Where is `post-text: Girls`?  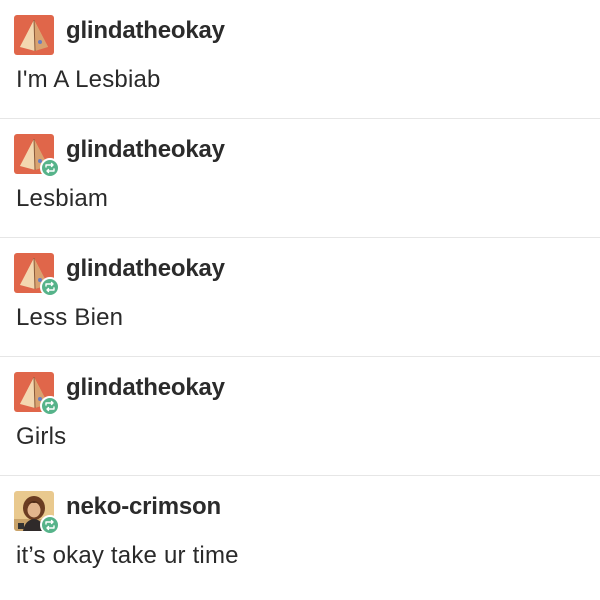 post-text: Girls is located at coordinates (41, 436).